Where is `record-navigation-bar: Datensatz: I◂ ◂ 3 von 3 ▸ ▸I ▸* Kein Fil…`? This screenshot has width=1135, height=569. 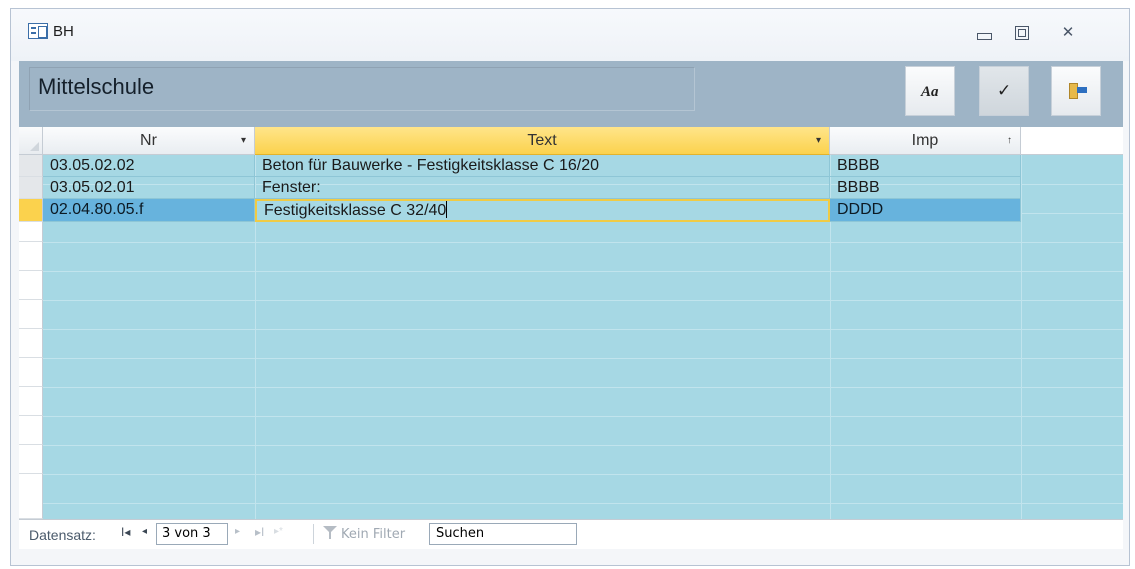
record-navigation-bar: Datensatz: I◂ ◂ 3 von 3 ▸ ▸I ▸* Kein Fil… is located at coordinates (571, 534).